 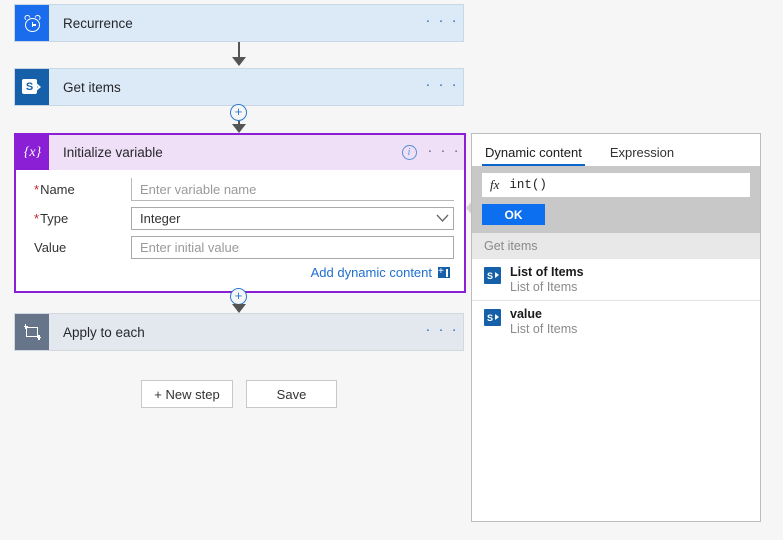 I want to click on type-select: Integer, so click(x=292, y=218).